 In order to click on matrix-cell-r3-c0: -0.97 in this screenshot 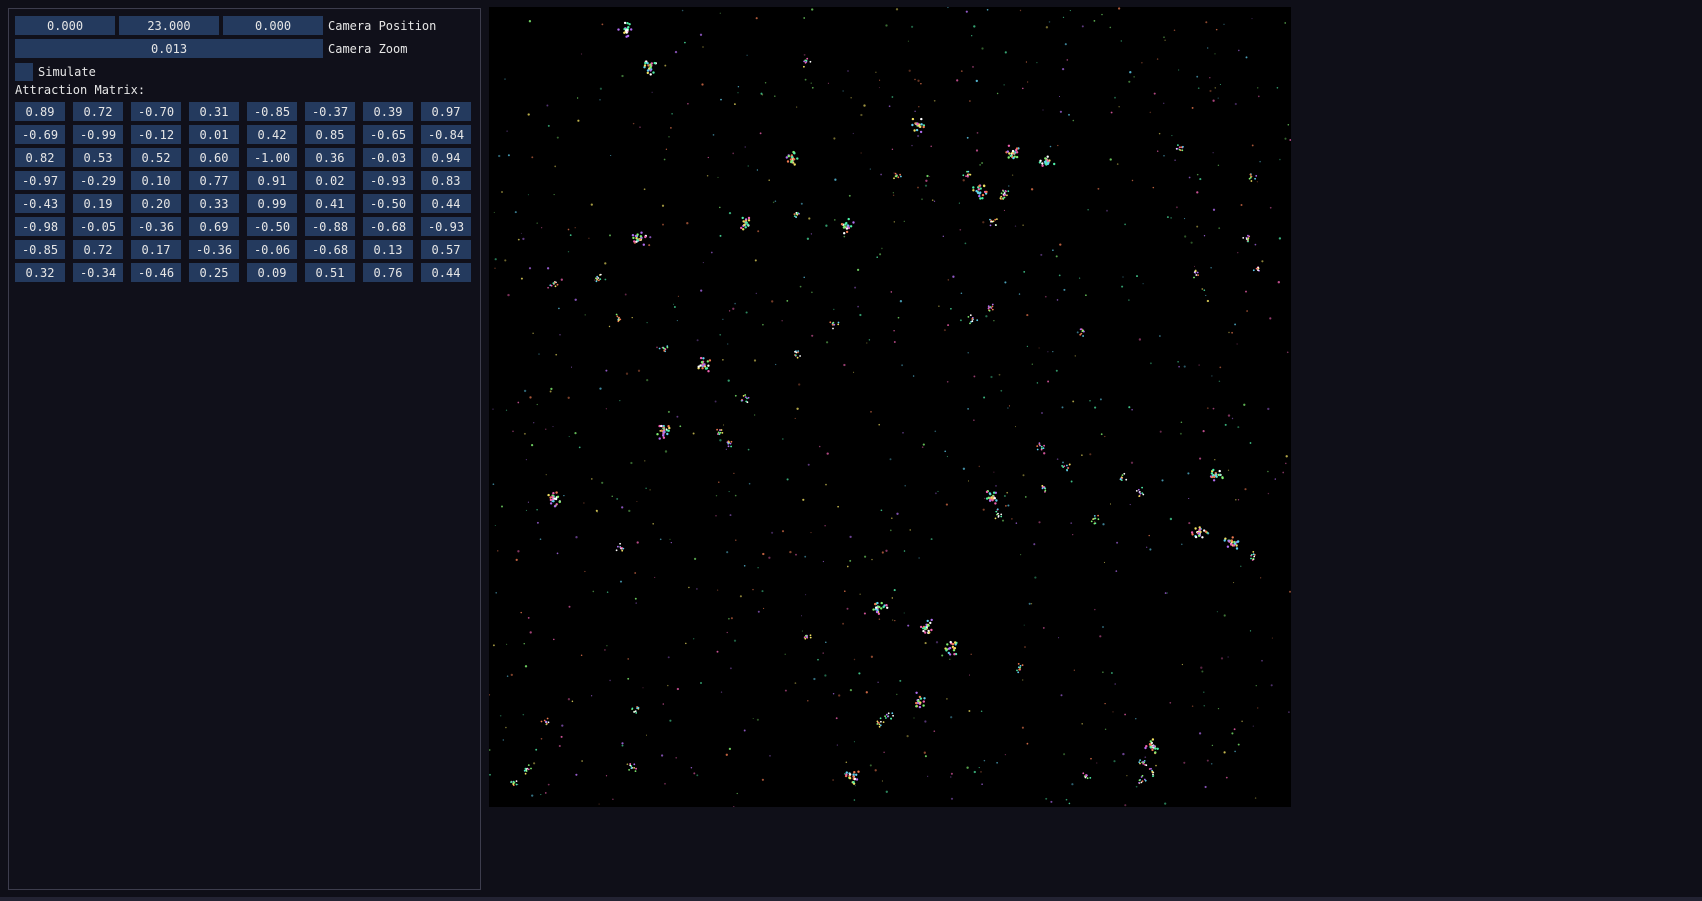, I will do `click(40, 180)`.